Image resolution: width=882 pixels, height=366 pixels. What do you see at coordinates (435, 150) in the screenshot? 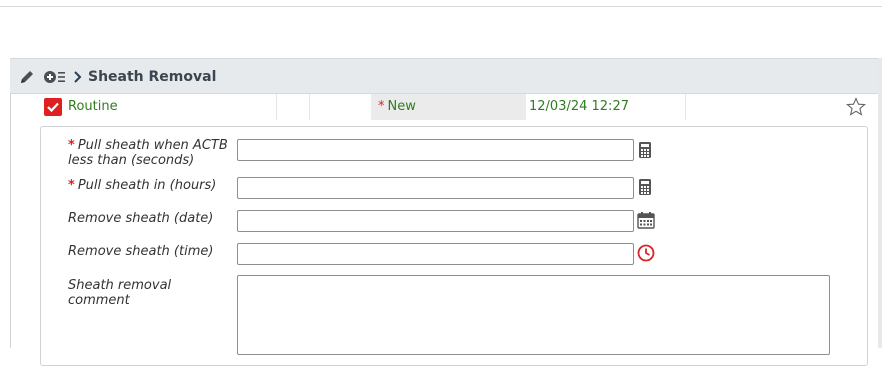
I see `actb-seconds-input` at bounding box center [435, 150].